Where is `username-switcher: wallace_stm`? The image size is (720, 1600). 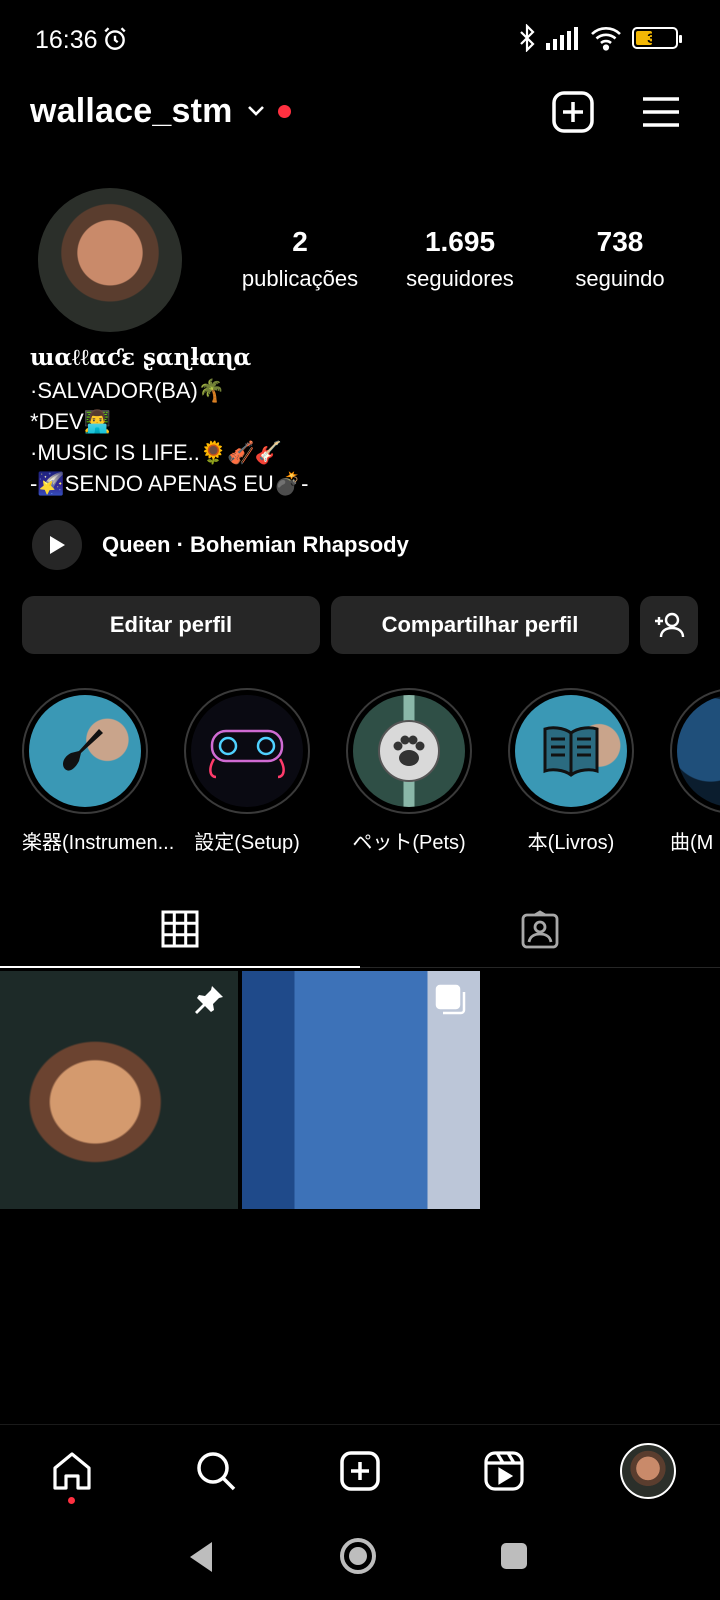 username-switcher: wallace_stm is located at coordinates (131, 111).